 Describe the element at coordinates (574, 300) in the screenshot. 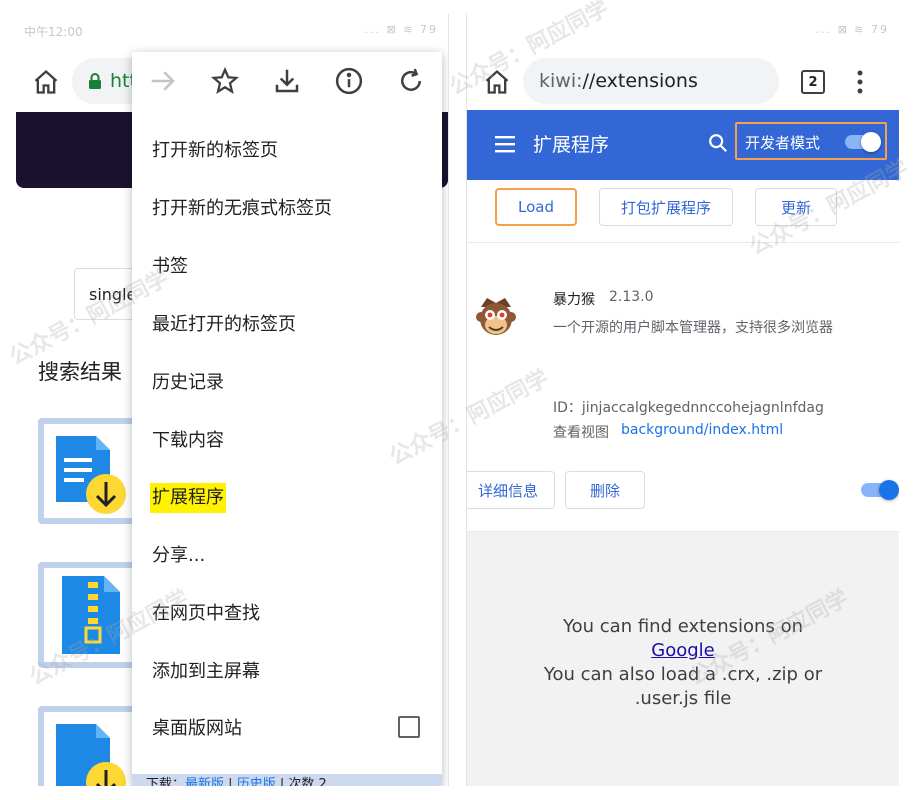

I see `extension-name: 暴力猴` at that location.